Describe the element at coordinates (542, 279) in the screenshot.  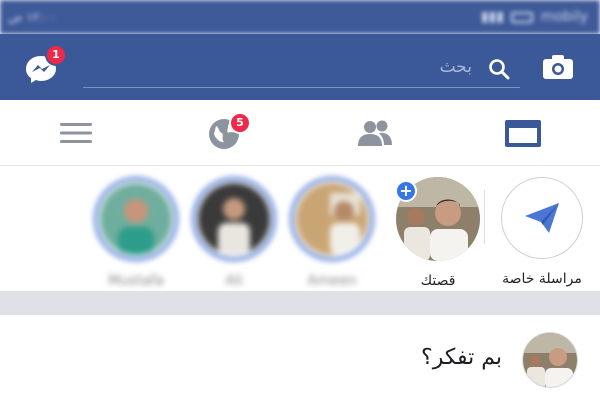
I see `direct-message-label: مراسلة خاصة` at that location.